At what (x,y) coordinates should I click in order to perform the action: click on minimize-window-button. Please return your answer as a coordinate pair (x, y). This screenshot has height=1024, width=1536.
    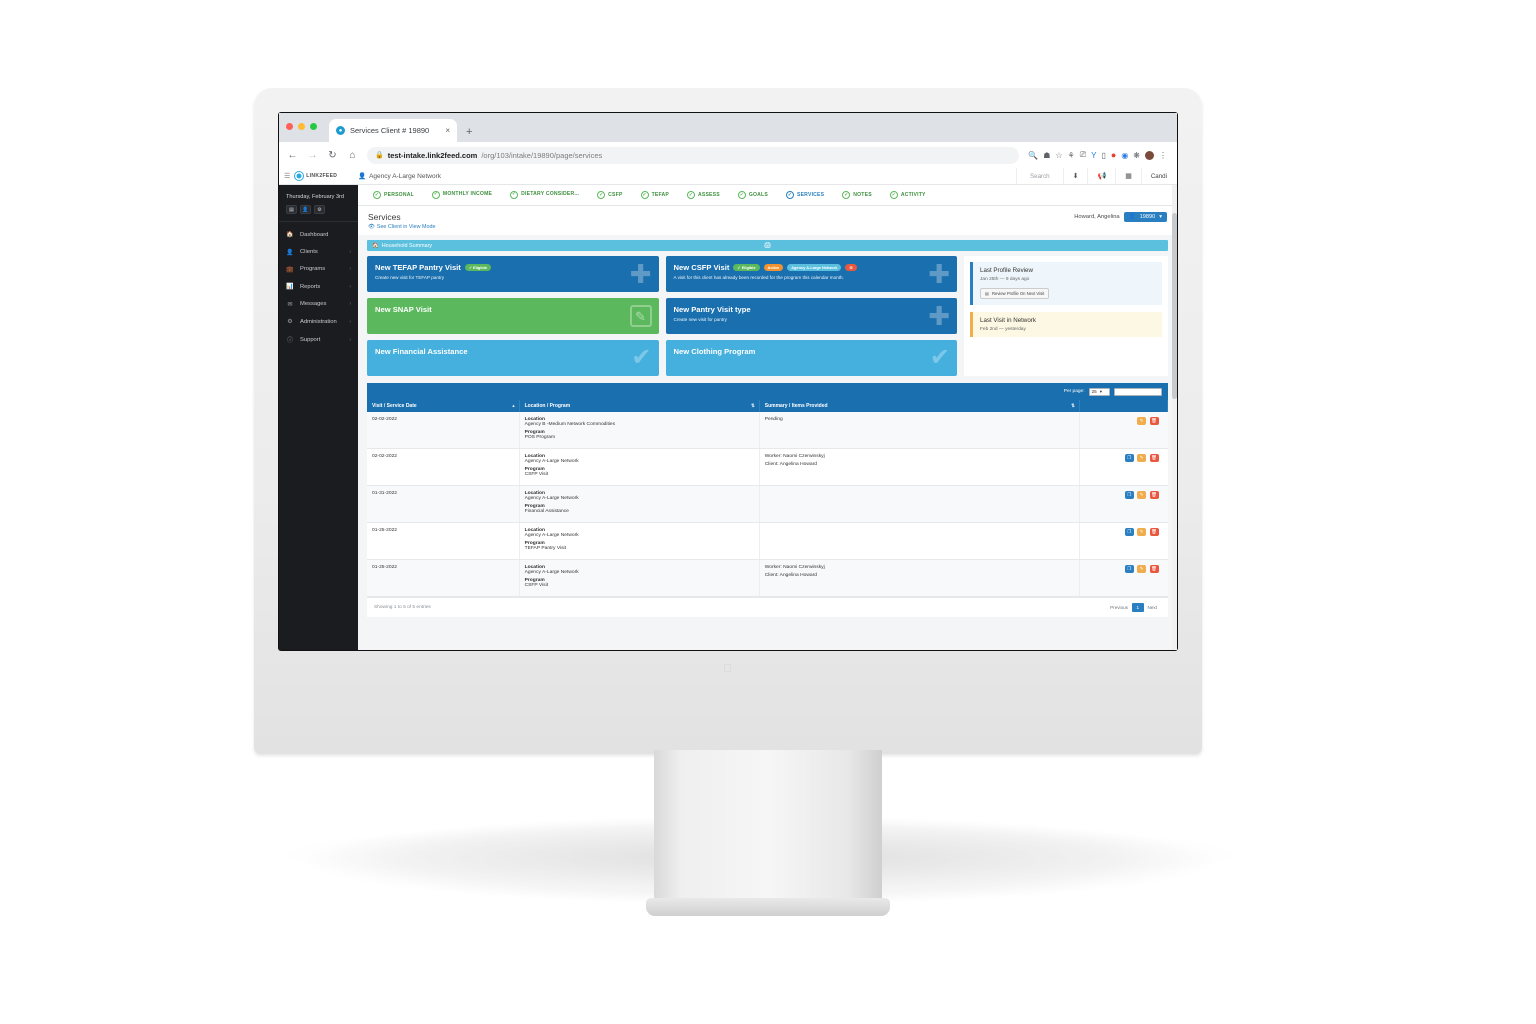
    Looking at the image, I should click on (301, 126).